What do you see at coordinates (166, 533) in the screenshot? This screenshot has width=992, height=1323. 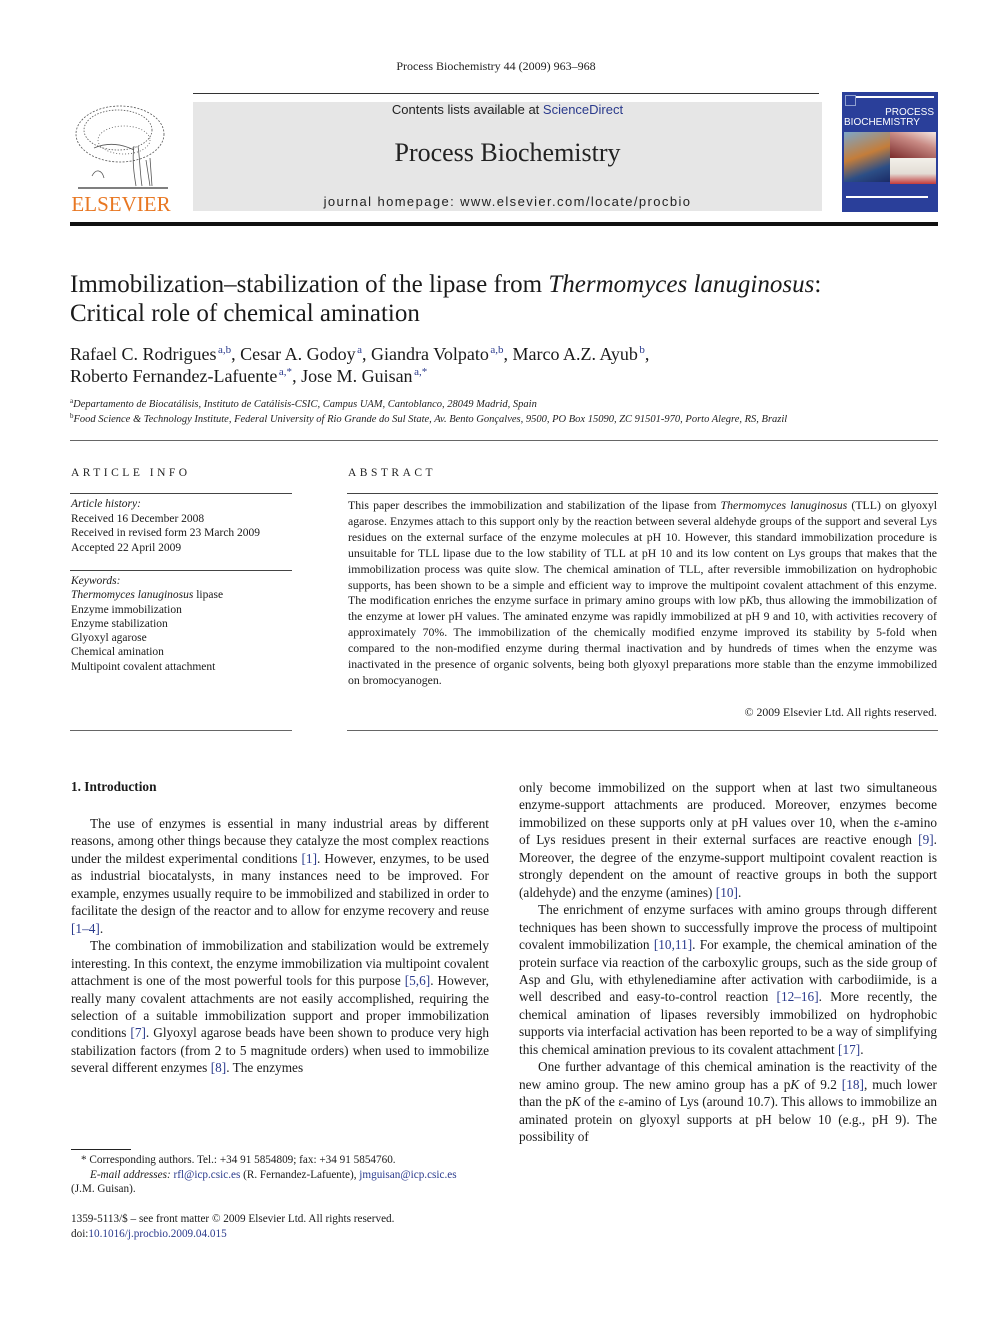 I see `history-item: Received in revised form 23 March 2009` at bounding box center [166, 533].